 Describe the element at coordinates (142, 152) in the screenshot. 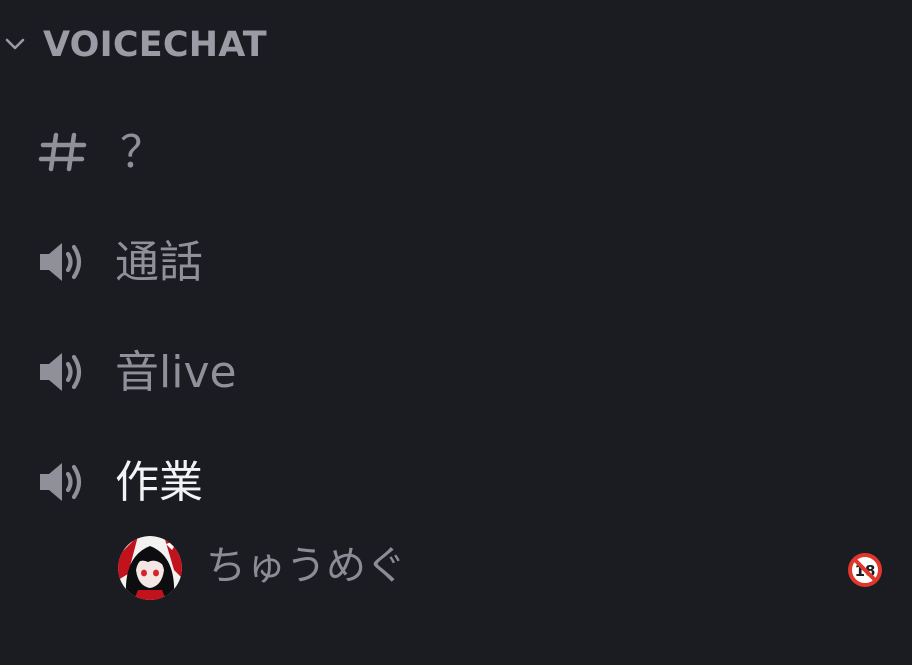

I see `channel-name: ？` at that location.